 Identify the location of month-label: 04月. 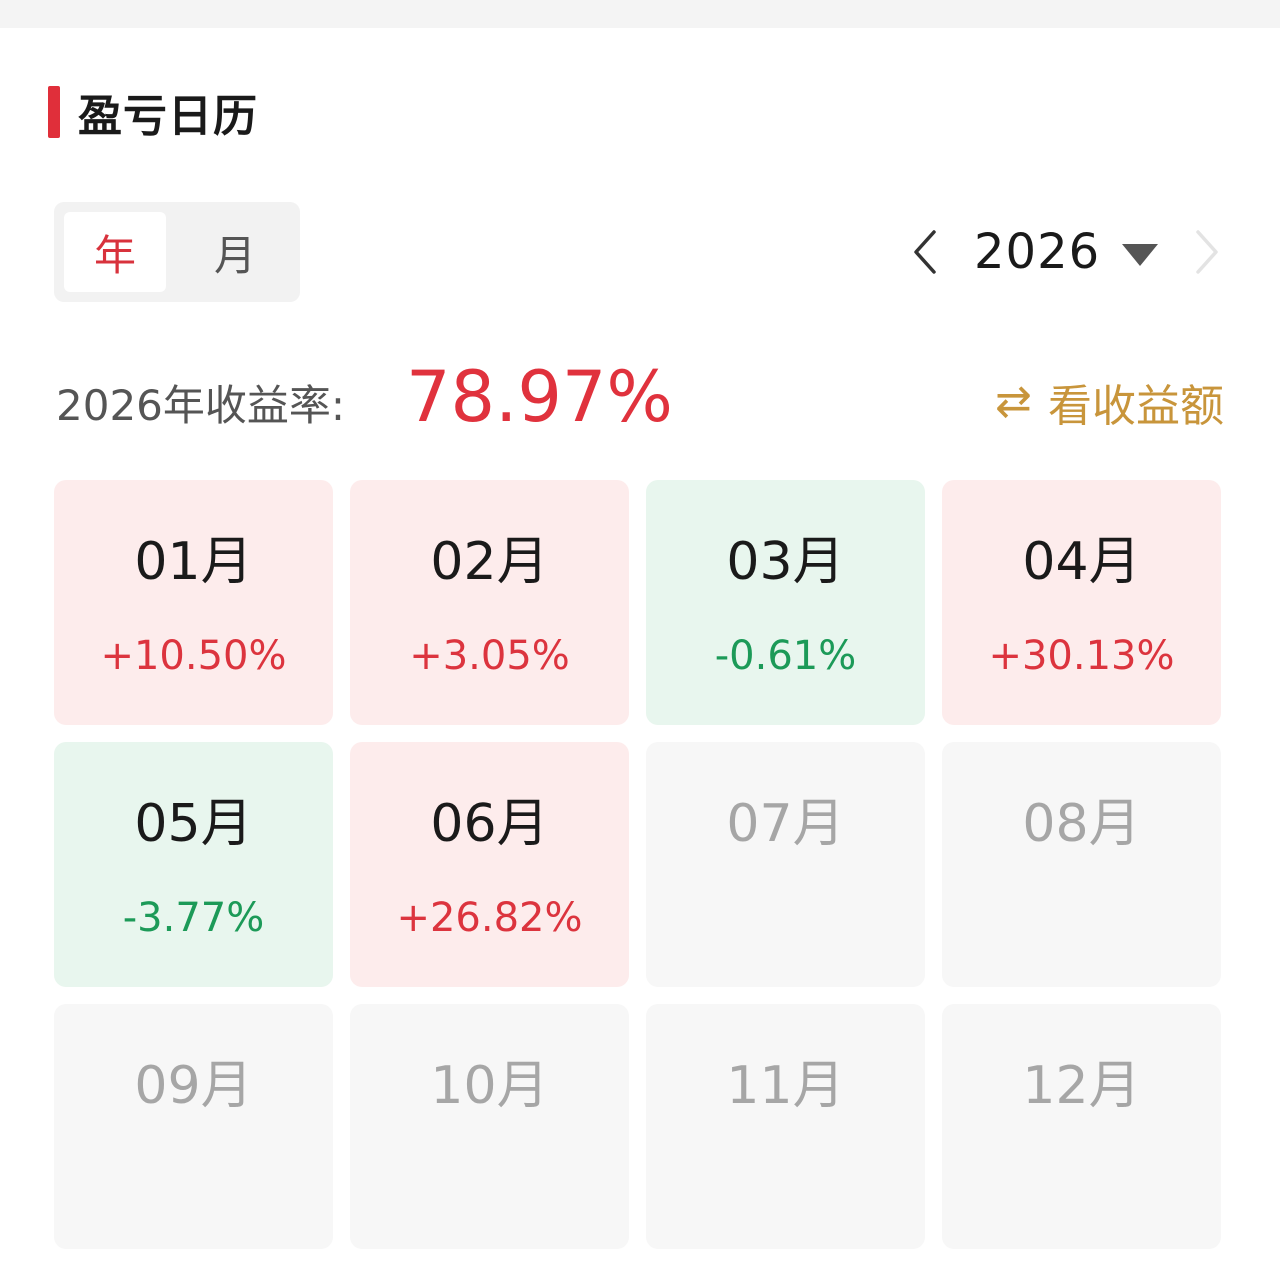
(1081, 562).